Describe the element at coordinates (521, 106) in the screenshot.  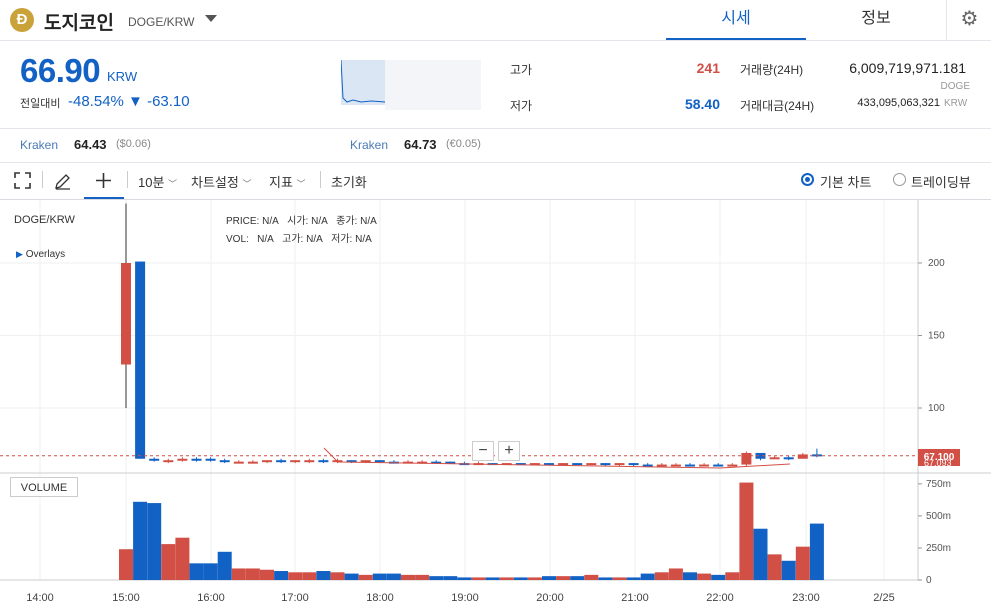
I see `low-label: 저가` at that location.